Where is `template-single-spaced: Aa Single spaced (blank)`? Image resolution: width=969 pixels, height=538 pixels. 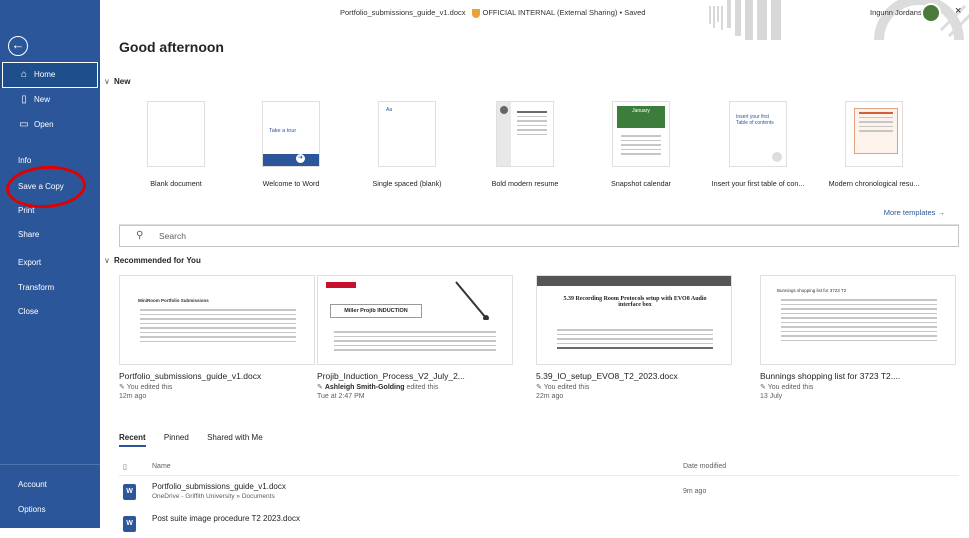
template-single-spaced: Aa Single spaced (blank) is located at coordinates (407, 144).